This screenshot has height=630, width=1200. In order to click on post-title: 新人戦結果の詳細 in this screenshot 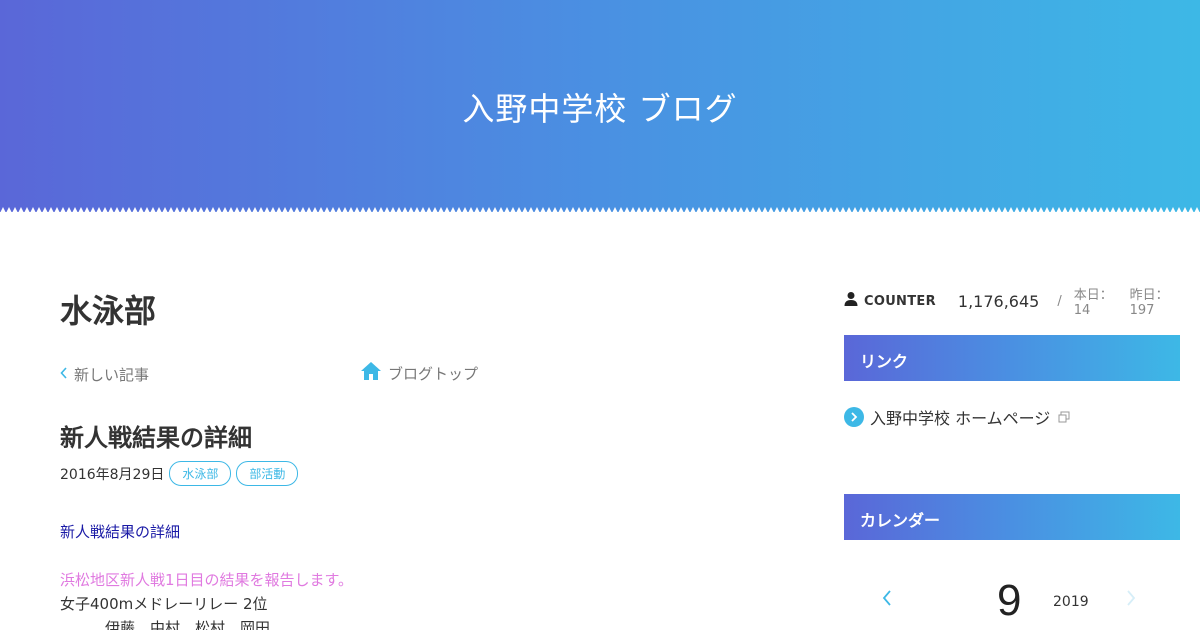, I will do `click(156, 435)`.